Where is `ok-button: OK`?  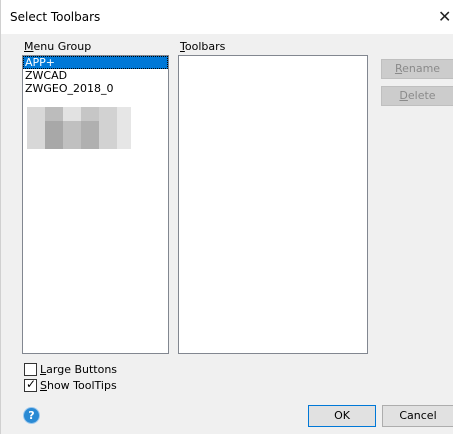
ok-button: OK is located at coordinates (342, 416).